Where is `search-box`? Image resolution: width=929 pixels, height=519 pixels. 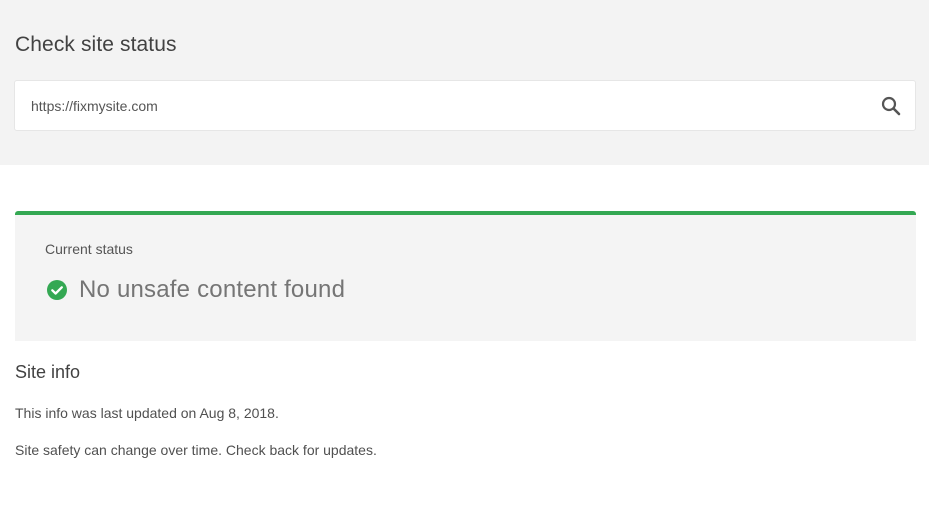 search-box is located at coordinates (465, 105).